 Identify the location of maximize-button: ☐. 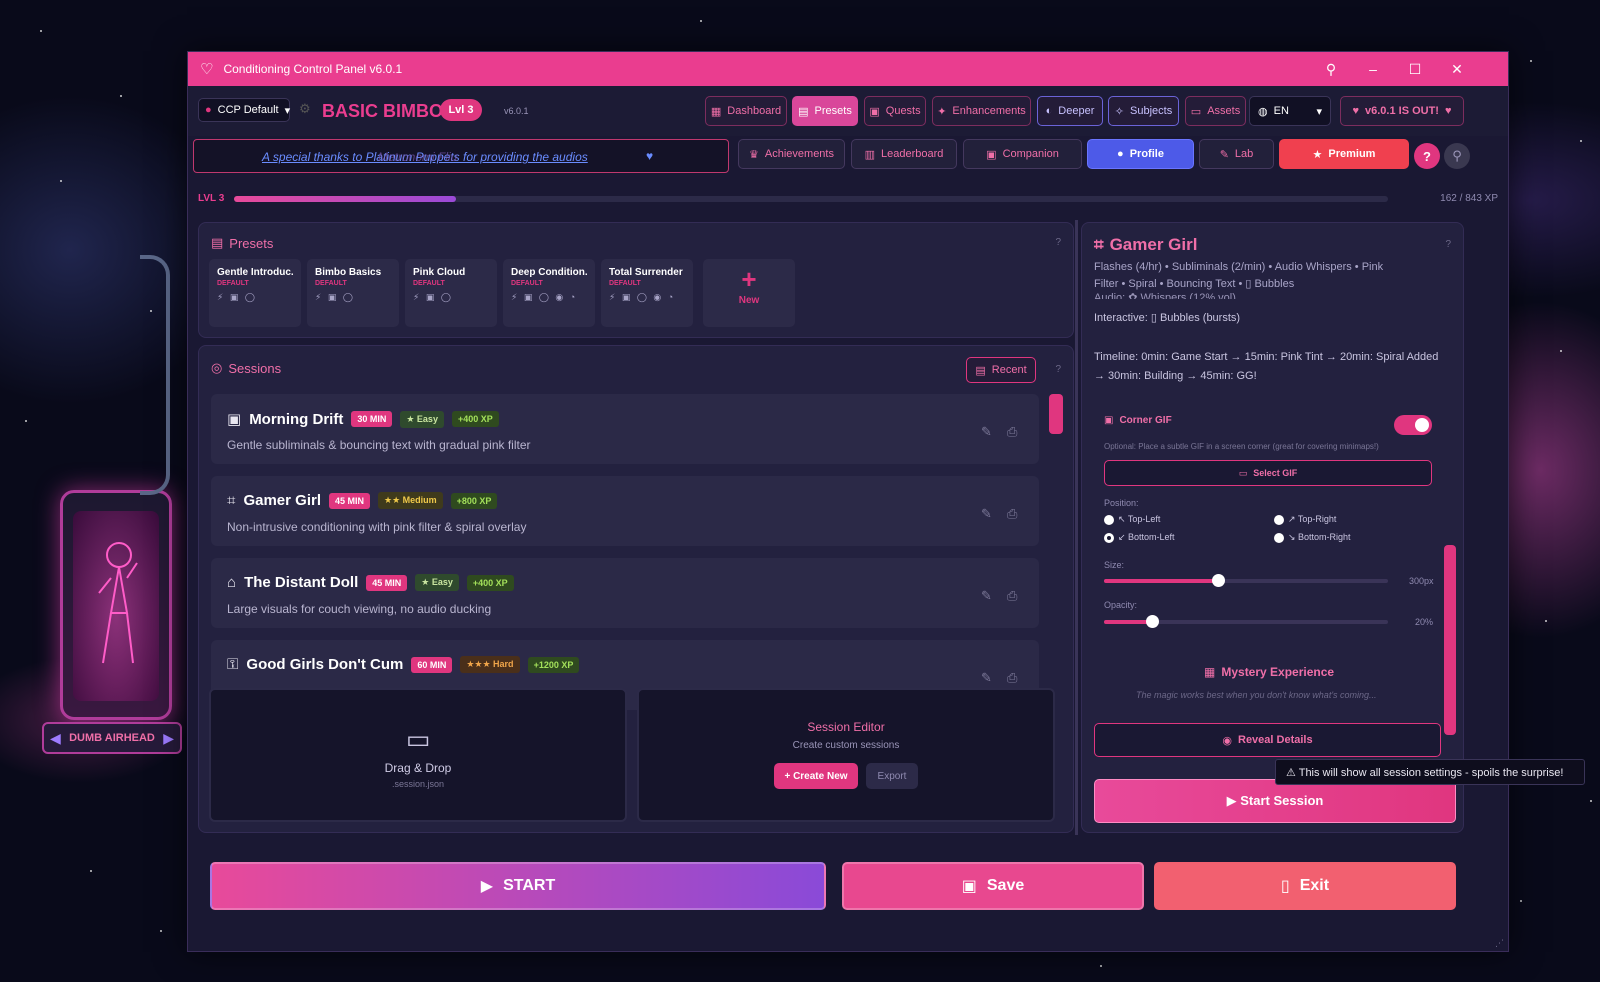
(1415, 69).